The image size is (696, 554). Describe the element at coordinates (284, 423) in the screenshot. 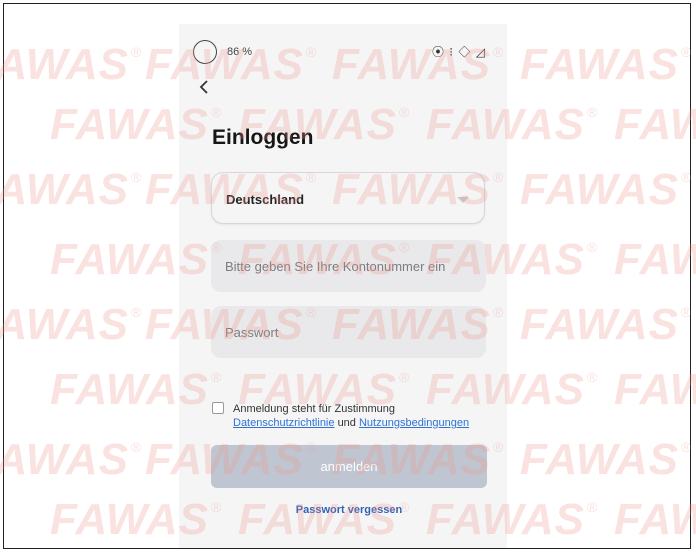

I see `privacy-policy-link: Datenschutzrichtlinie` at that location.